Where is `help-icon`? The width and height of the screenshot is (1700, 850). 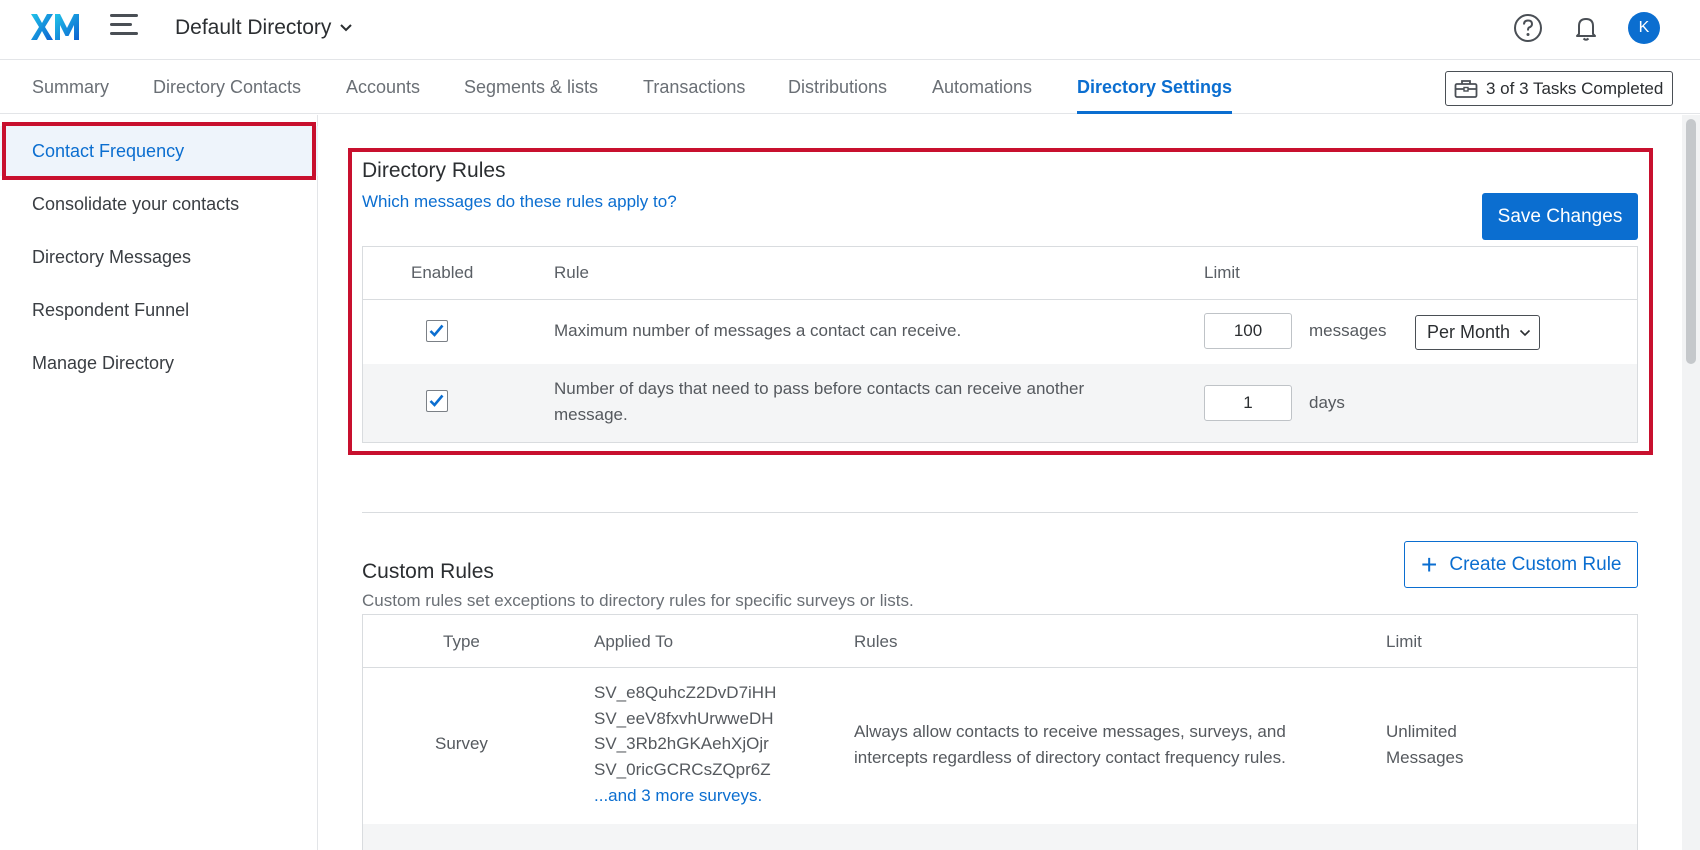
help-icon is located at coordinates (1528, 28).